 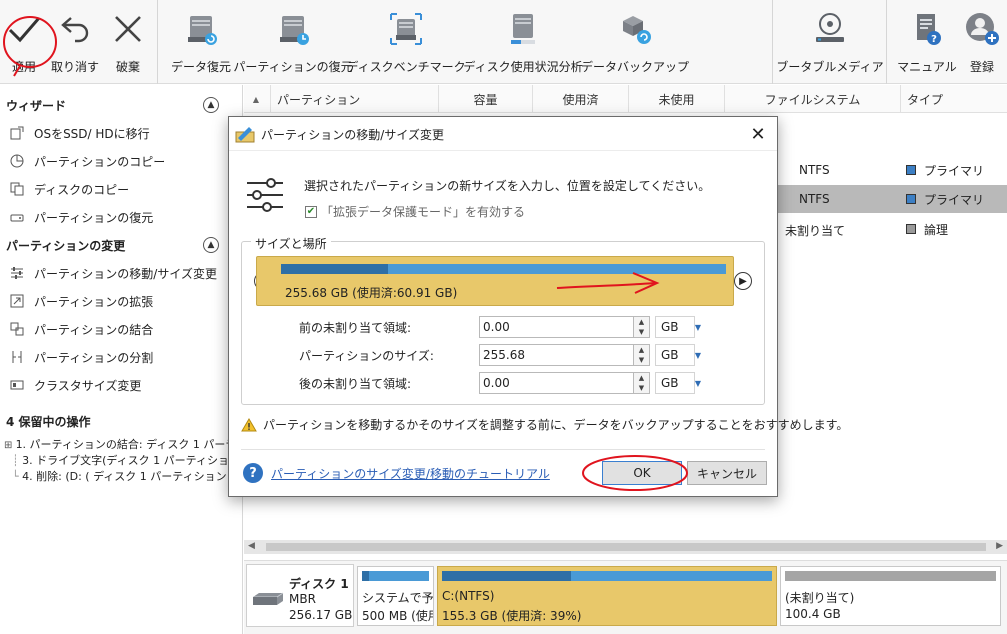 I want to click on dialog-titlebar: パーティションの移動/サイズ変更 ✕, so click(x=503, y=134).